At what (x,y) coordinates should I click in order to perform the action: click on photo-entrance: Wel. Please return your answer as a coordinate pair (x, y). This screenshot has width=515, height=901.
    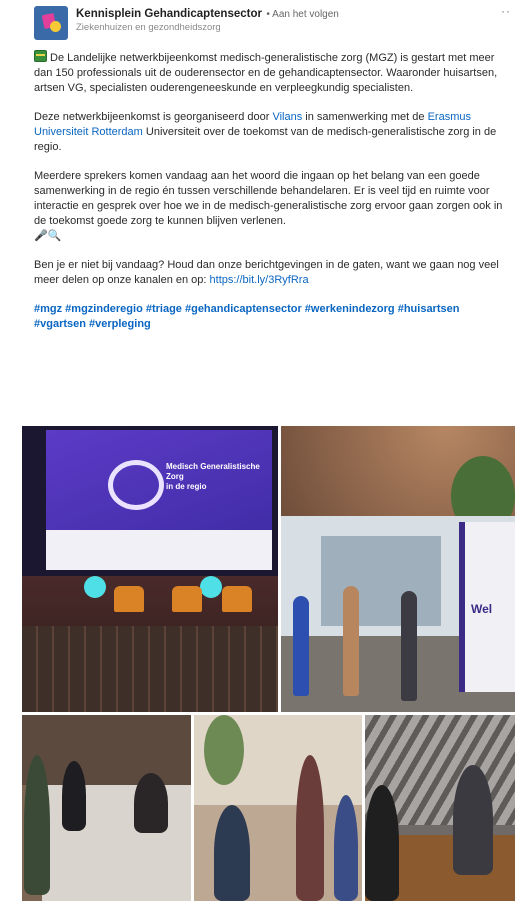
    Looking at the image, I should click on (398, 569).